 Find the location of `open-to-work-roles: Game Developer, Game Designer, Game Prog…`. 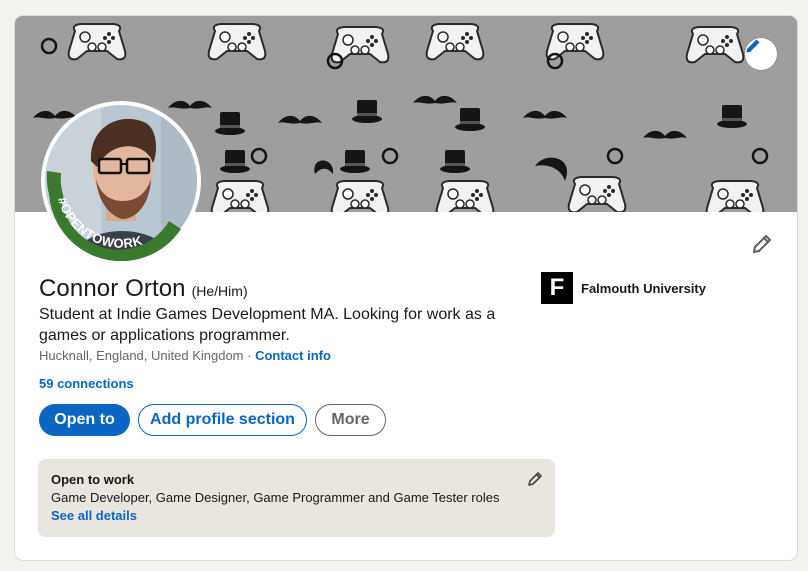

open-to-work-roles: Game Developer, Game Designer, Game Prog… is located at coordinates (275, 497).